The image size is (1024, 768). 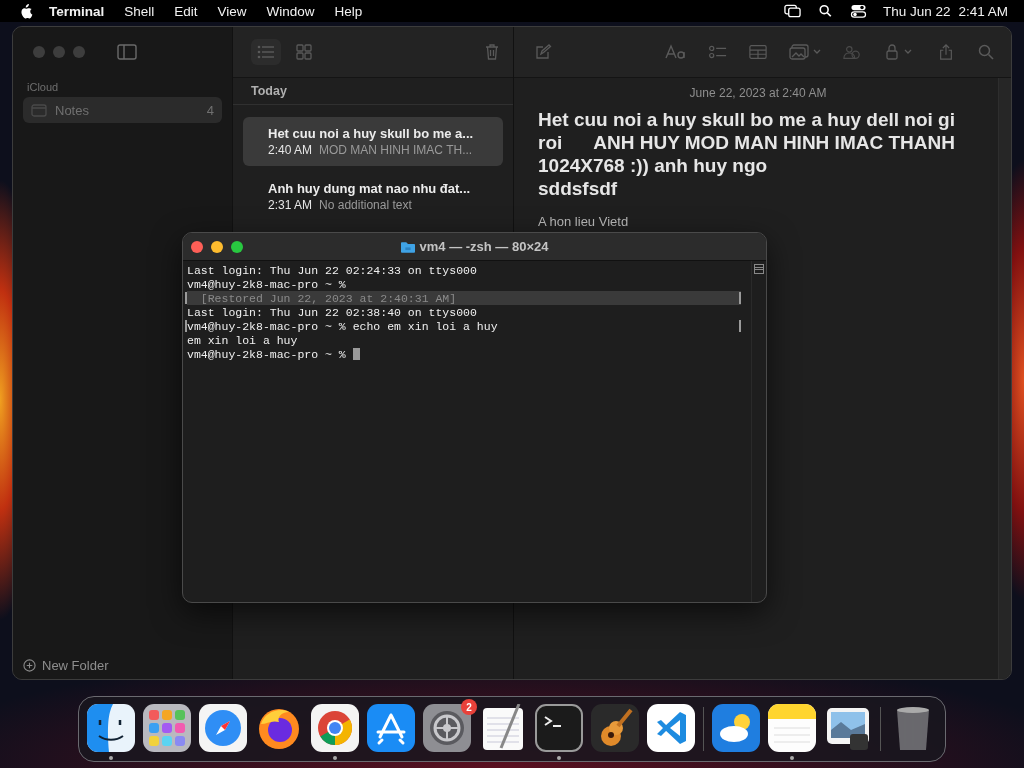 What do you see at coordinates (447, 728) in the screenshot?
I see `gear-icon` at bounding box center [447, 728].